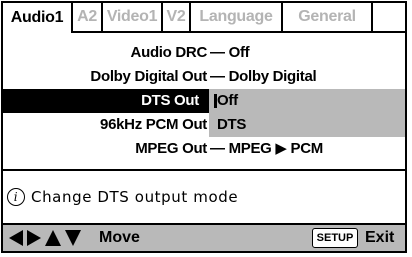  Describe the element at coordinates (135, 197) in the screenshot. I see `info-text: Change DTS output mode` at that location.